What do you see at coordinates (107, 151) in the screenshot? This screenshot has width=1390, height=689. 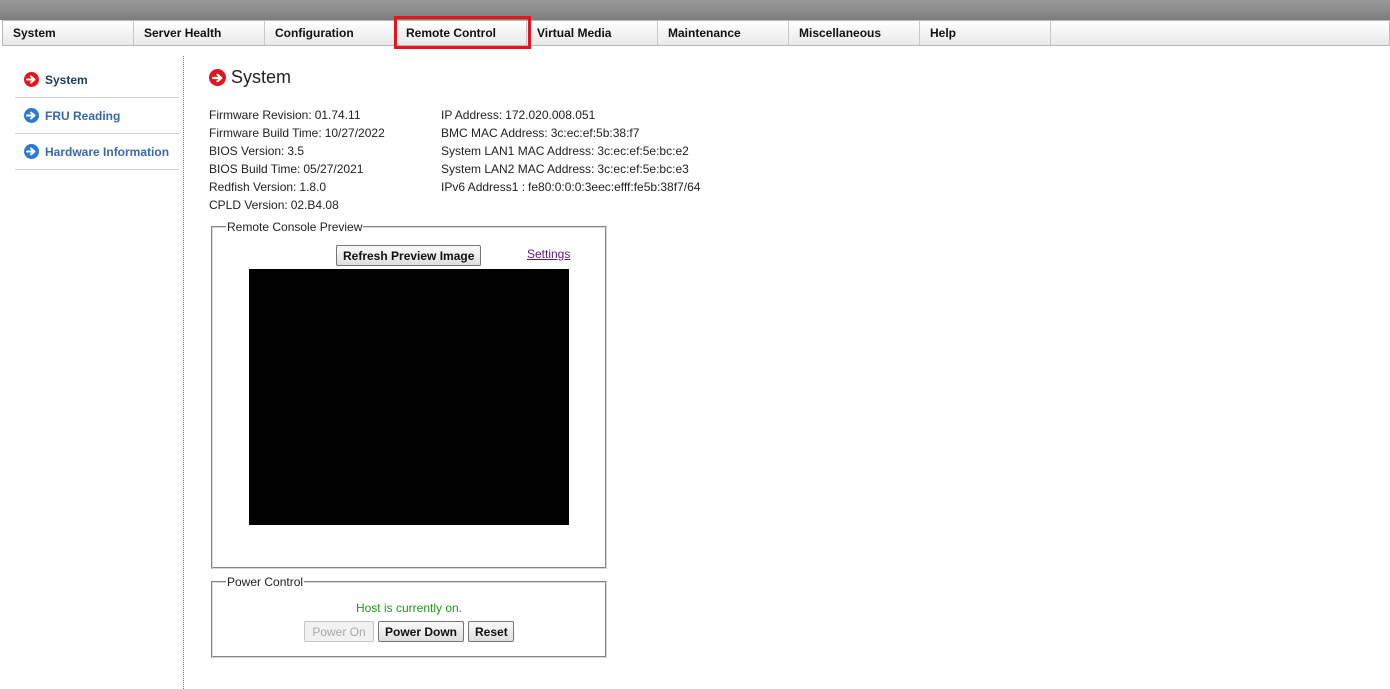 I see `sidebar-item-label: Hardware Information` at bounding box center [107, 151].